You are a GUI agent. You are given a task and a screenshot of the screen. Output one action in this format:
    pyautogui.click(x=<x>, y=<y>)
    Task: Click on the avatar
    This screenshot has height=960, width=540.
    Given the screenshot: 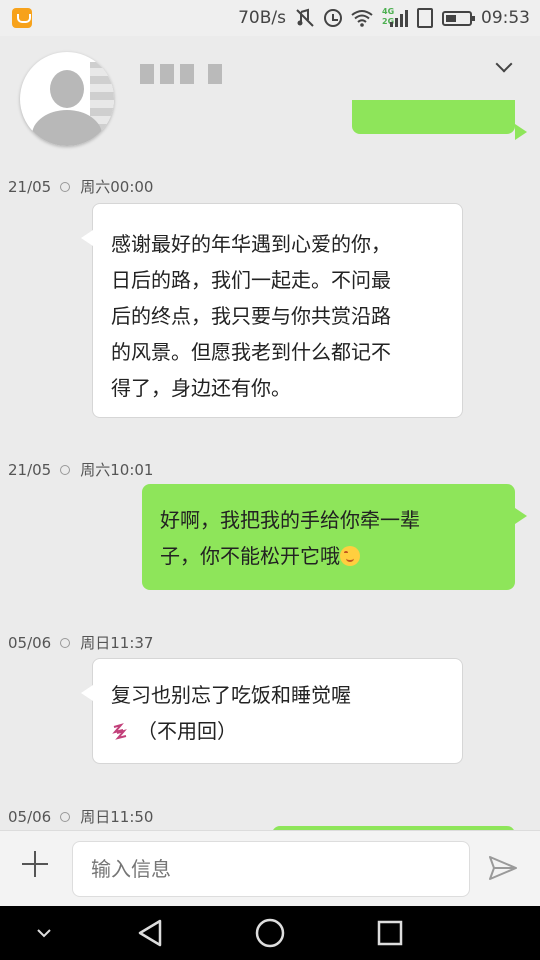 What is the action you would take?
    pyautogui.click(x=67, y=99)
    